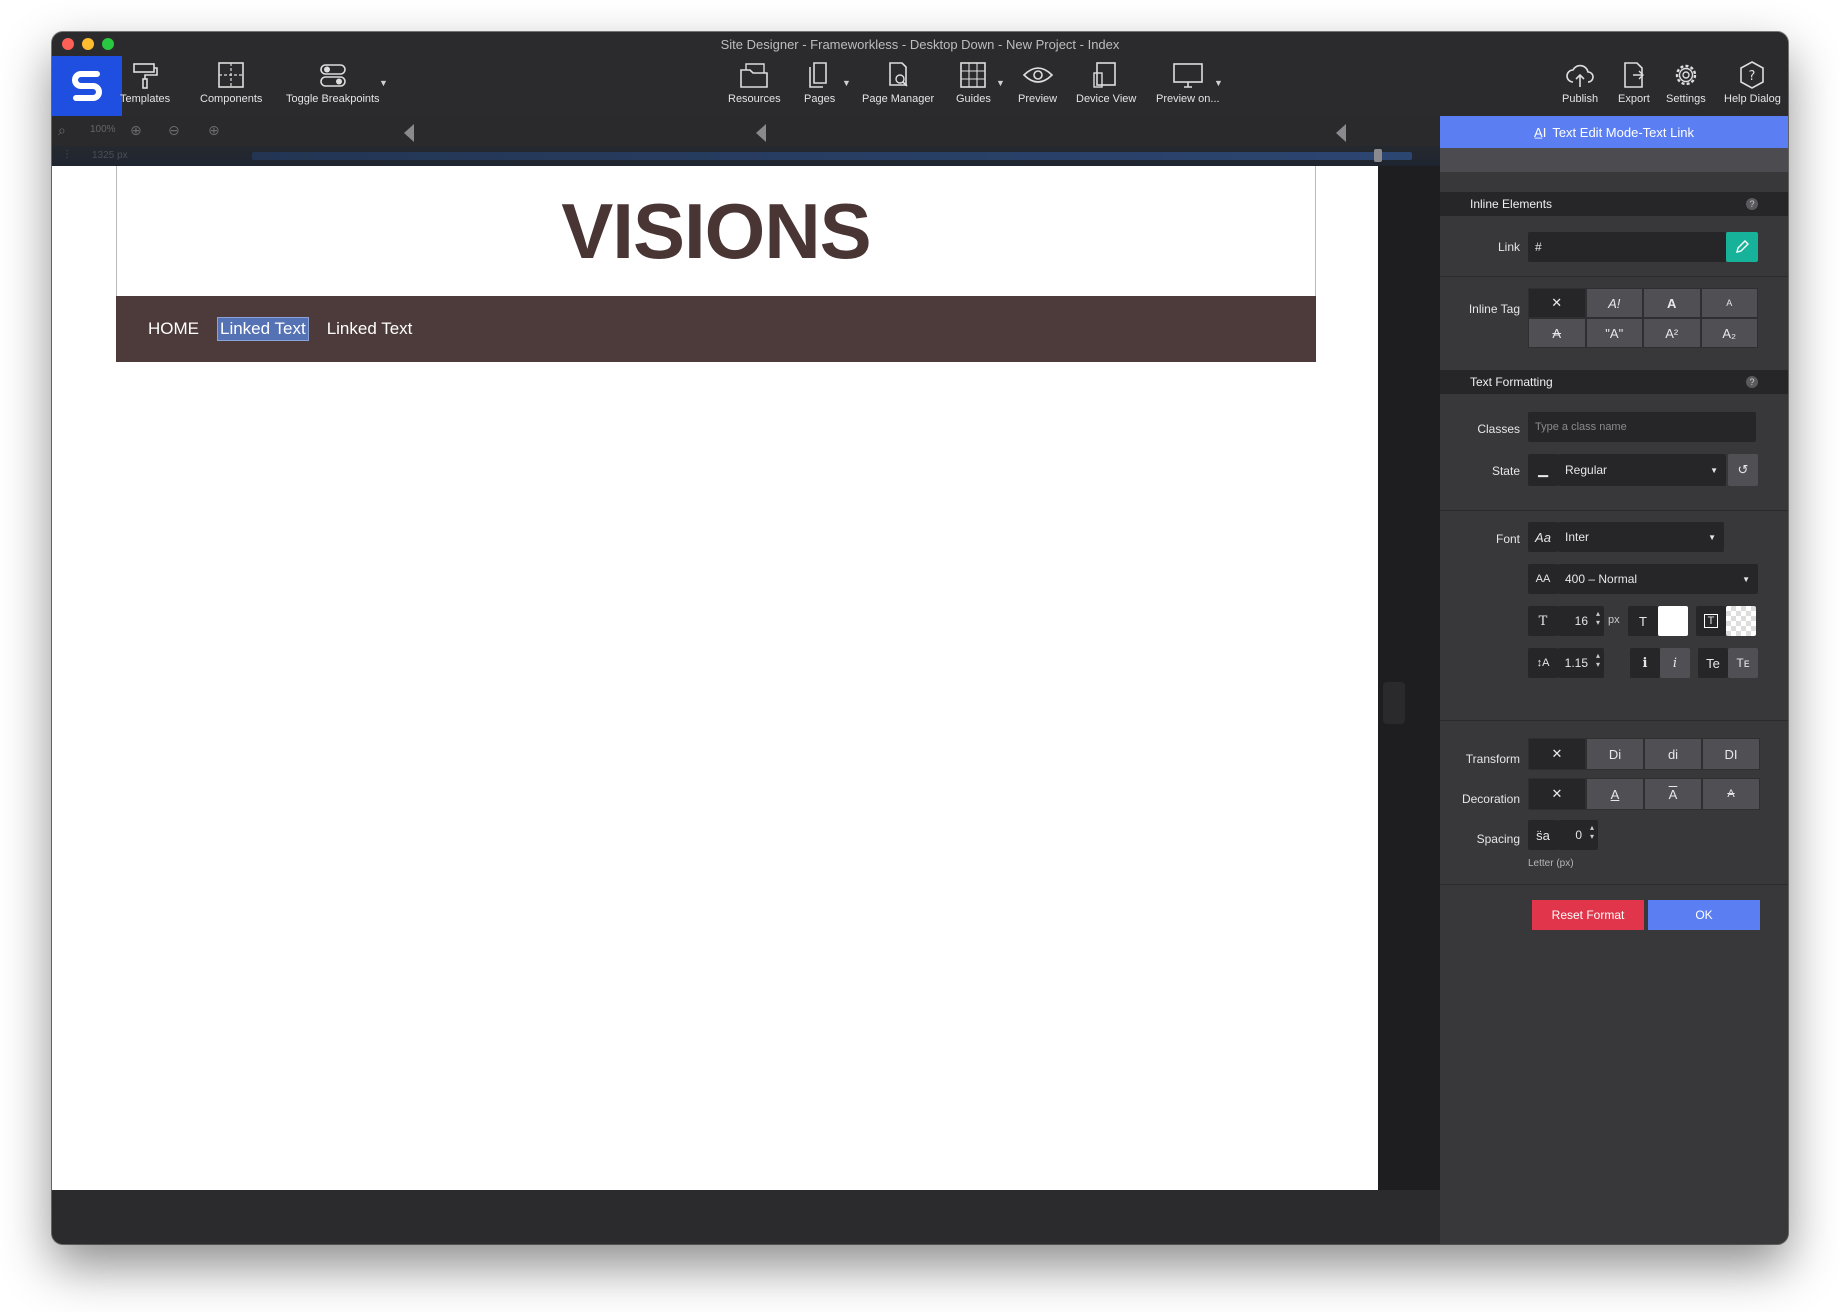 The image size is (1840, 1312). I want to click on inline-tag-strong: A, so click(1672, 303).